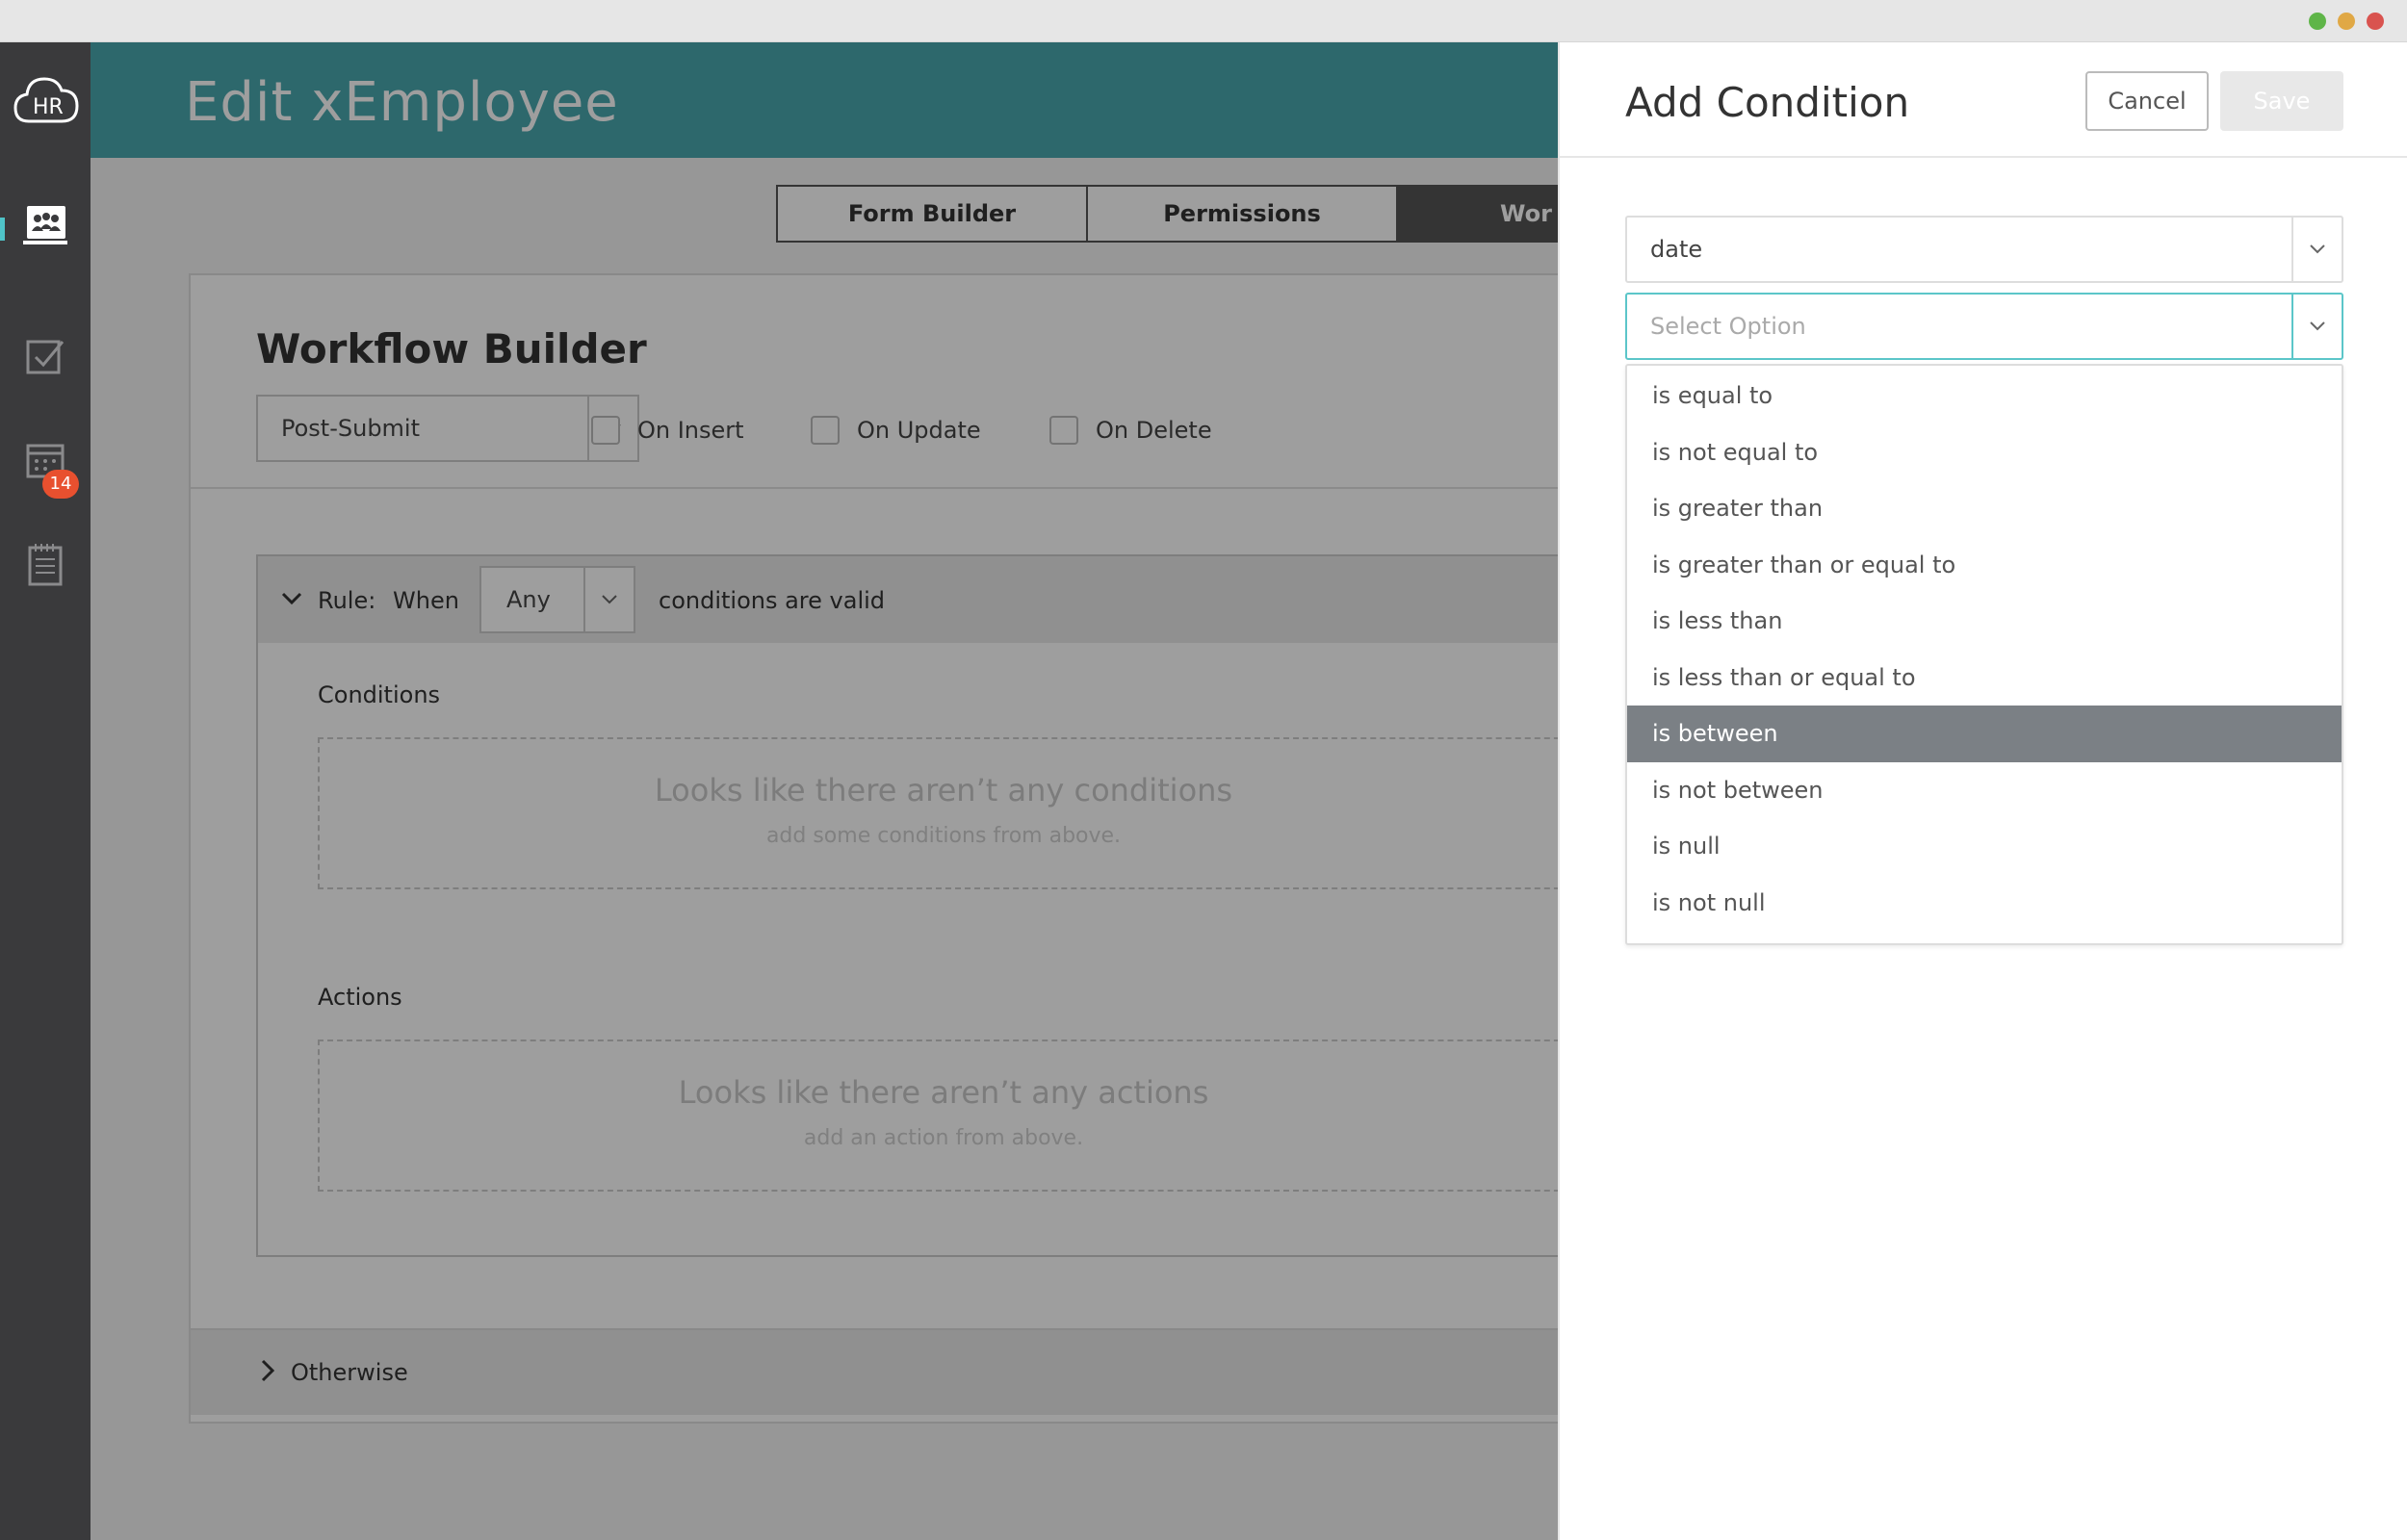 Image resolution: width=2407 pixels, height=1540 pixels. What do you see at coordinates (1984, 734) in the screenshot?
I see `option-is-between: is between` at bounding box center [1984, 734].